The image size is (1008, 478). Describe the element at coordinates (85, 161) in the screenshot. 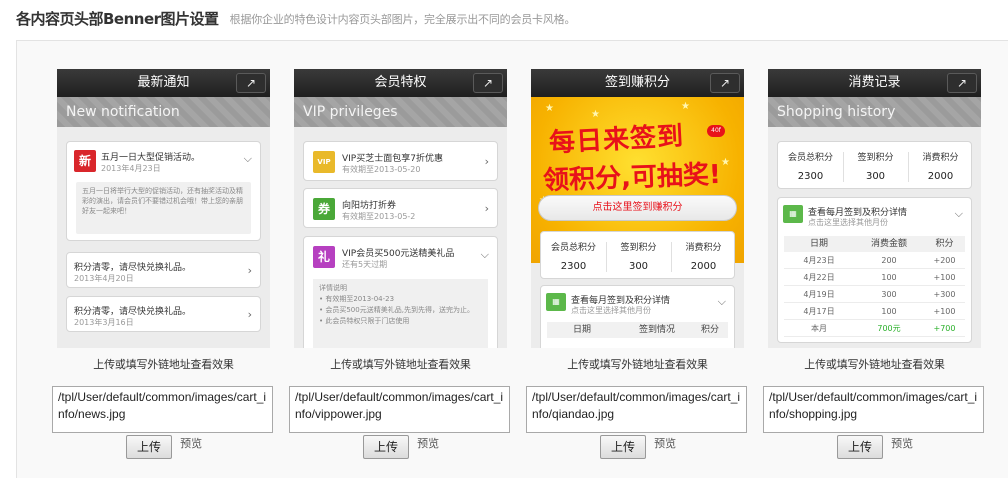

I see `news-badge-icon: 新` at that location.